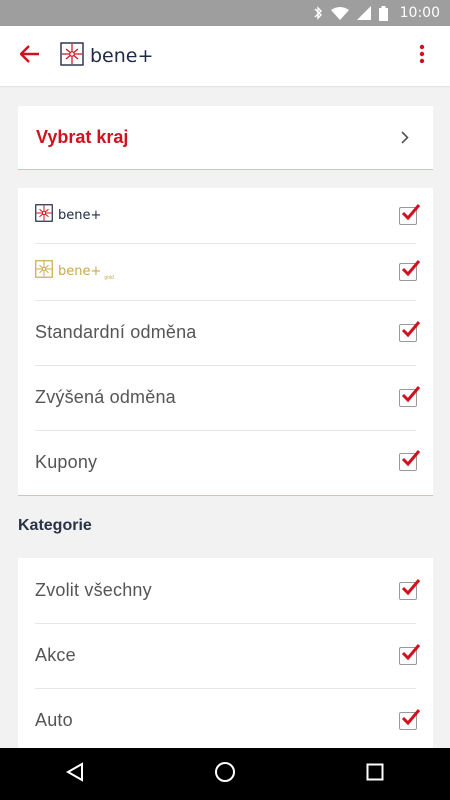 This screenshot has width=450, height=800. What do you see at coordinates (410, 719) in the screenshot?
I see `checkbox-auto` at bounding box center [410, 719].